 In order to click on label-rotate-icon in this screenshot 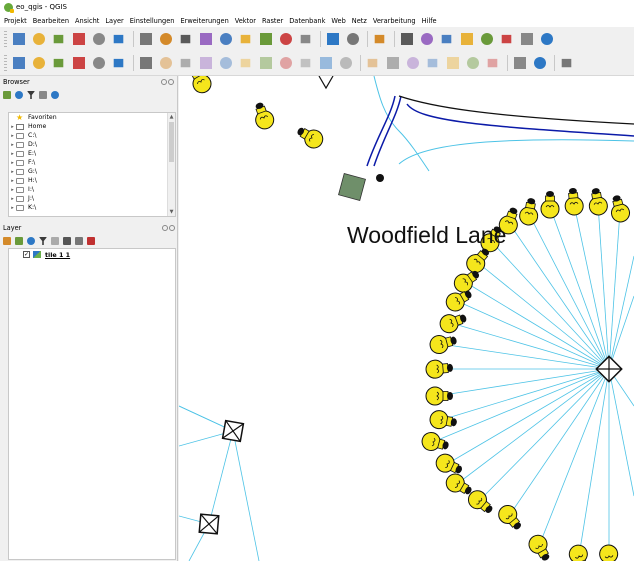, I will do `click(452, 62)`.